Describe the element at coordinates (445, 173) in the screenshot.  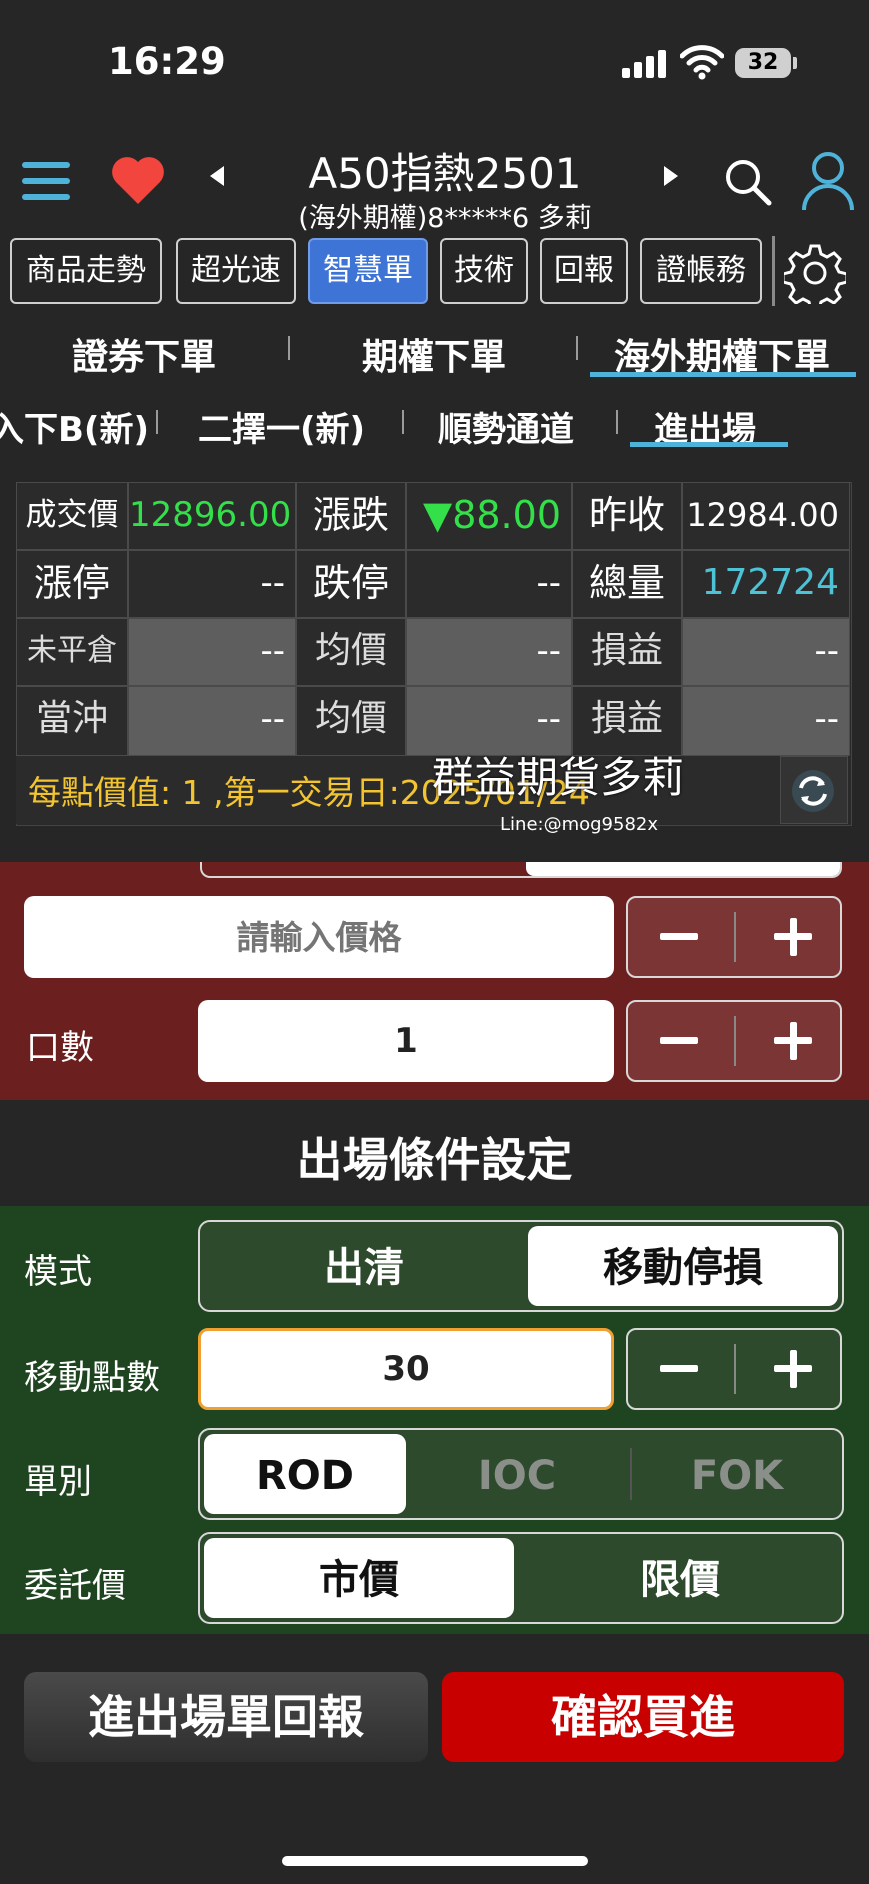
I see `product-title: A50指熱2501` at that location.